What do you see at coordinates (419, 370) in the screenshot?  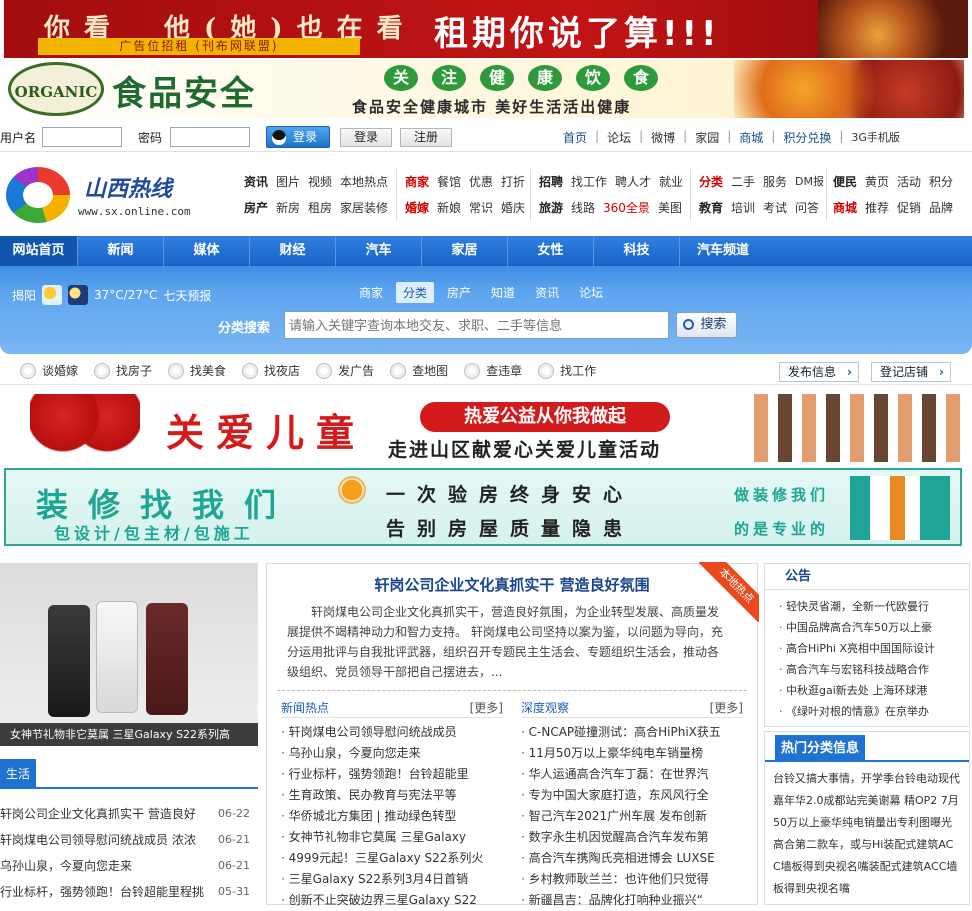 I see `quick-link-map: 查地图` at bounding box center [419, 370].